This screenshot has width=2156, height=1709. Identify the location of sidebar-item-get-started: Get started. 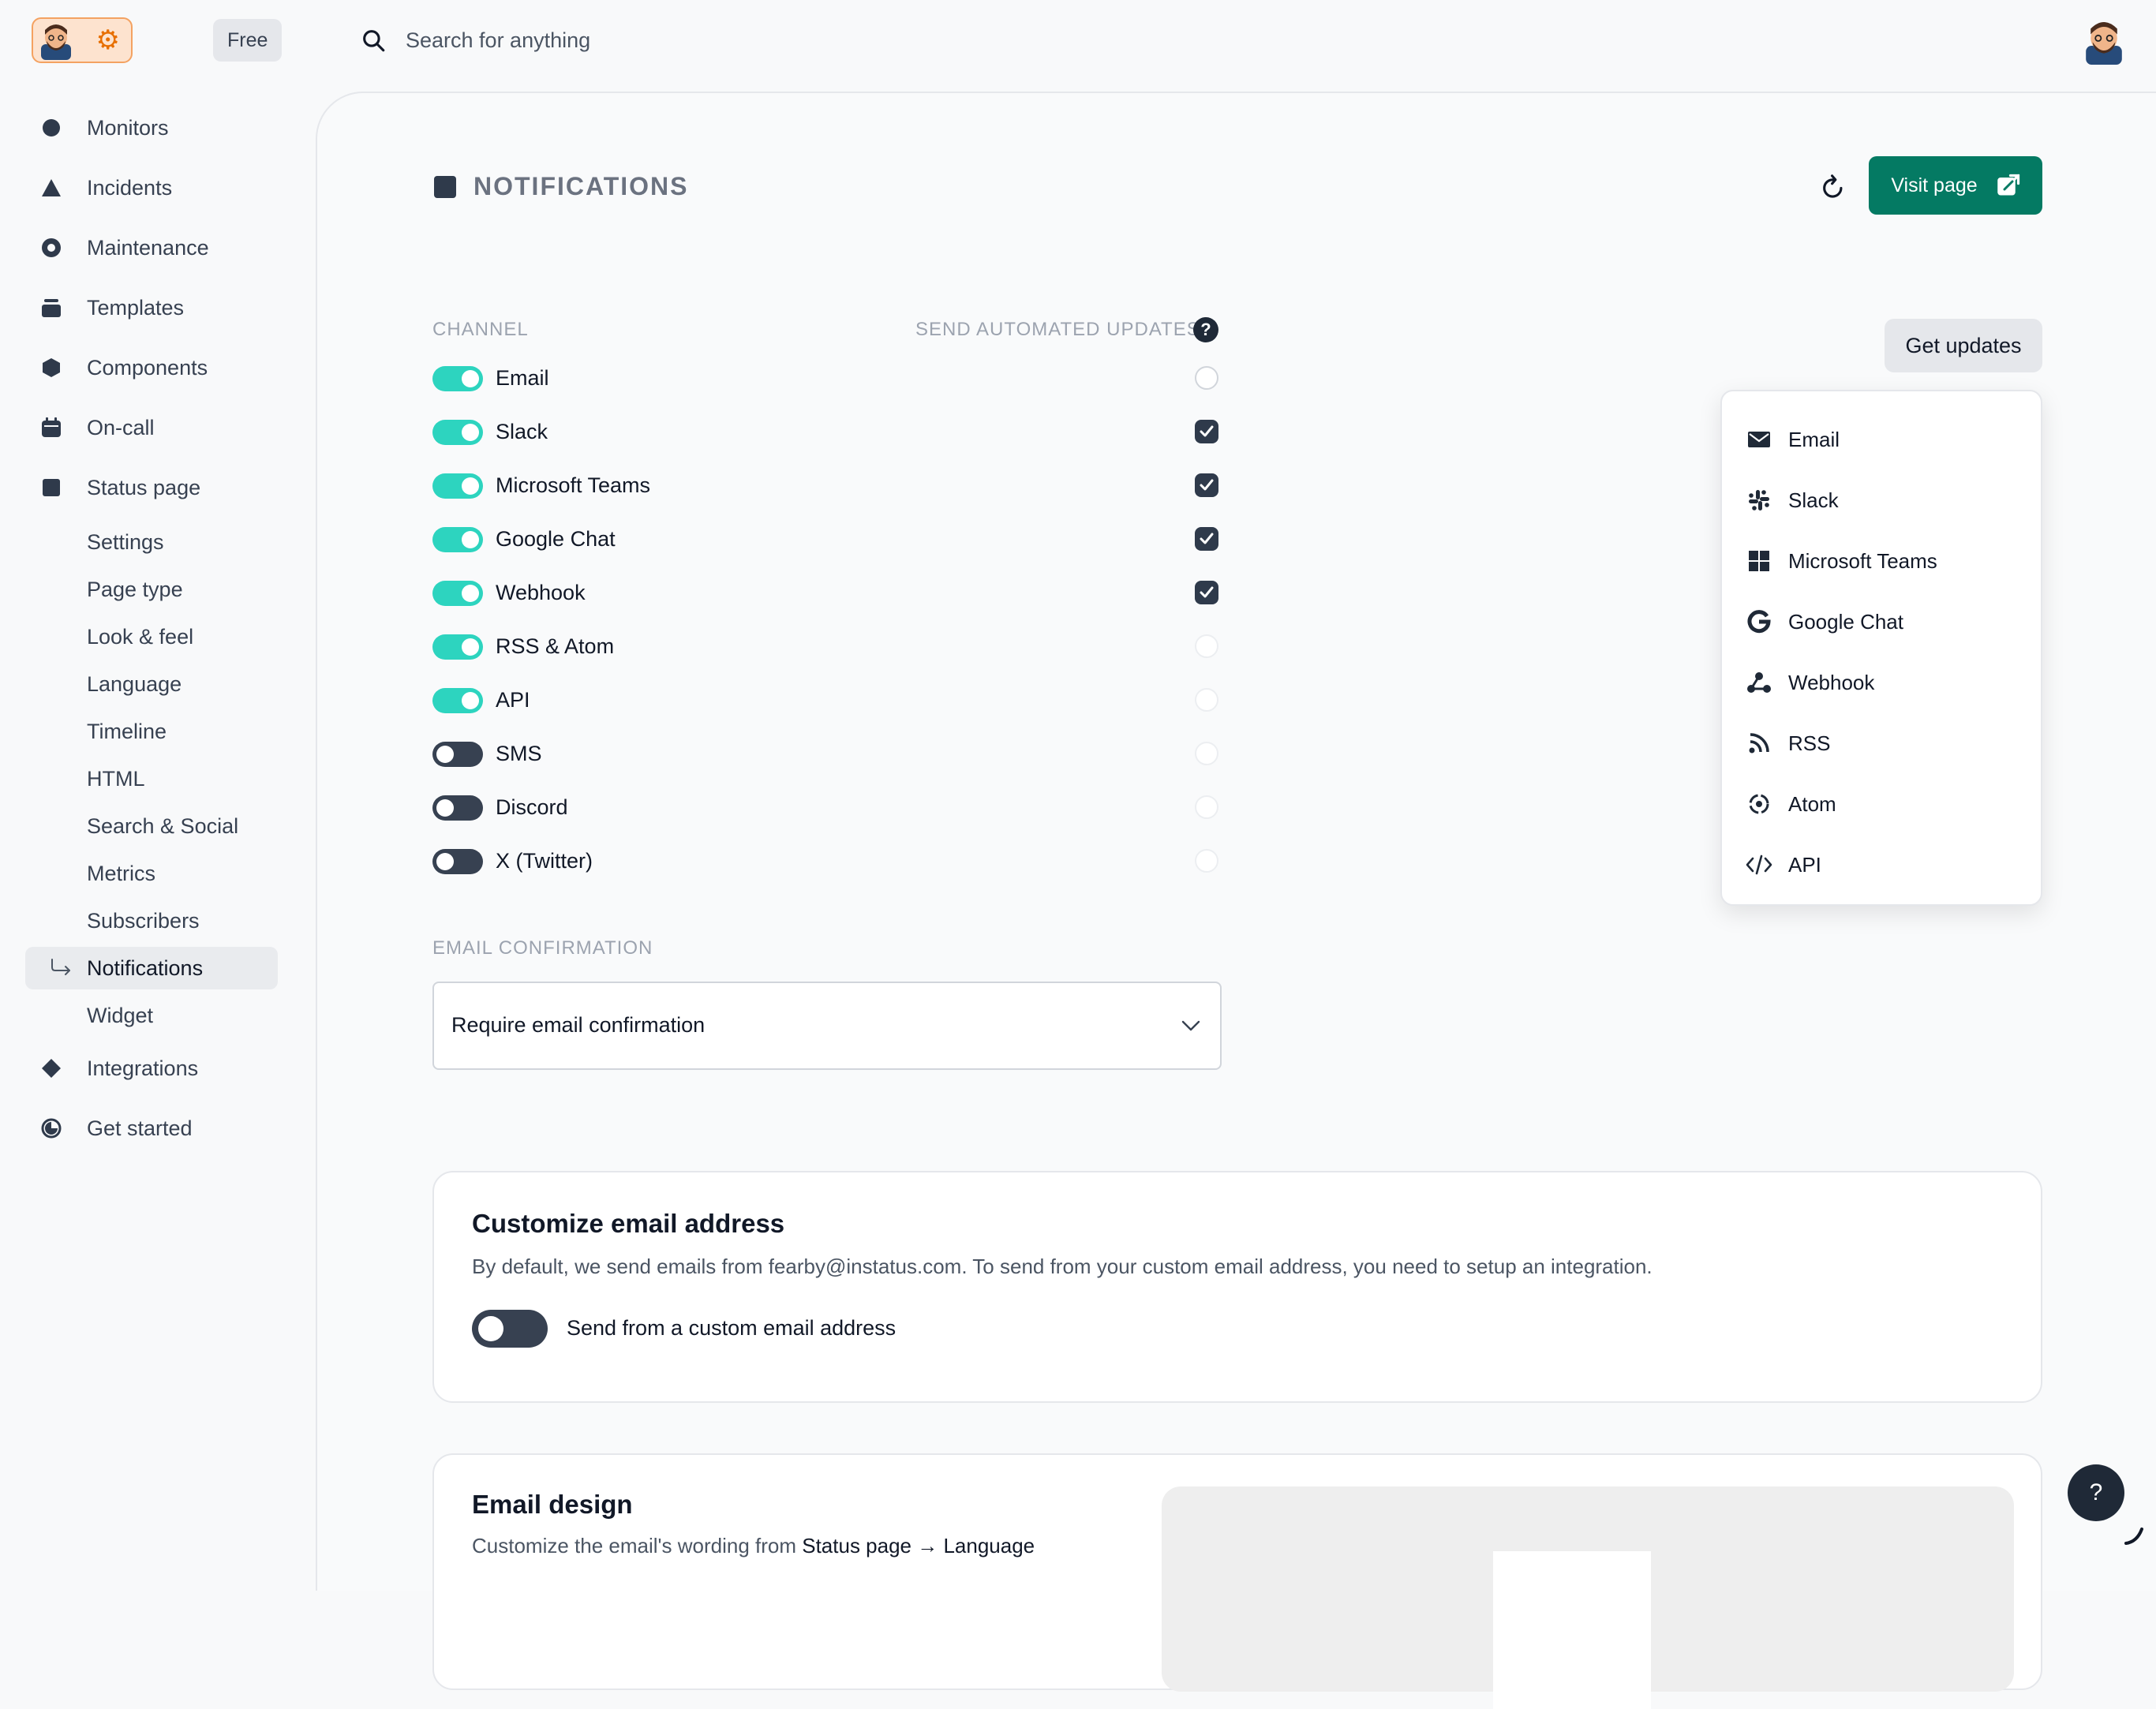
(151, 1128).